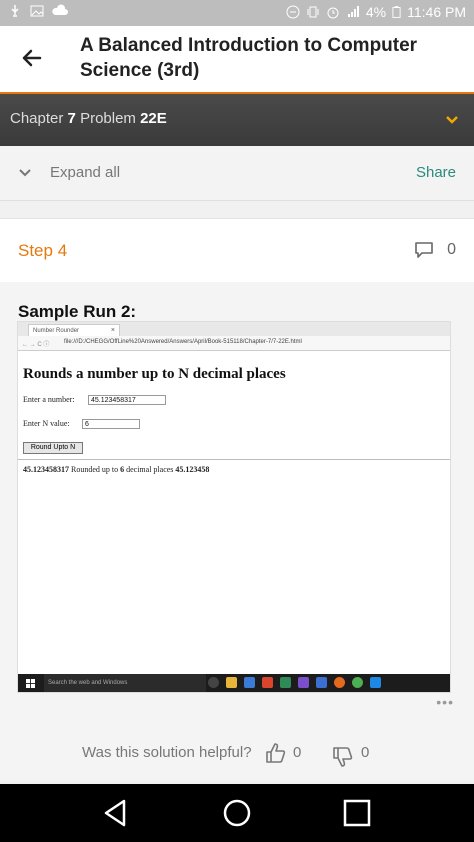 Image resolution: width=474 pixels, height=842 pixels. What do you see at coordinates (127, 400) in the screenshot?
I see `number-input: 45.123458317` at bounding box center [127, 400].